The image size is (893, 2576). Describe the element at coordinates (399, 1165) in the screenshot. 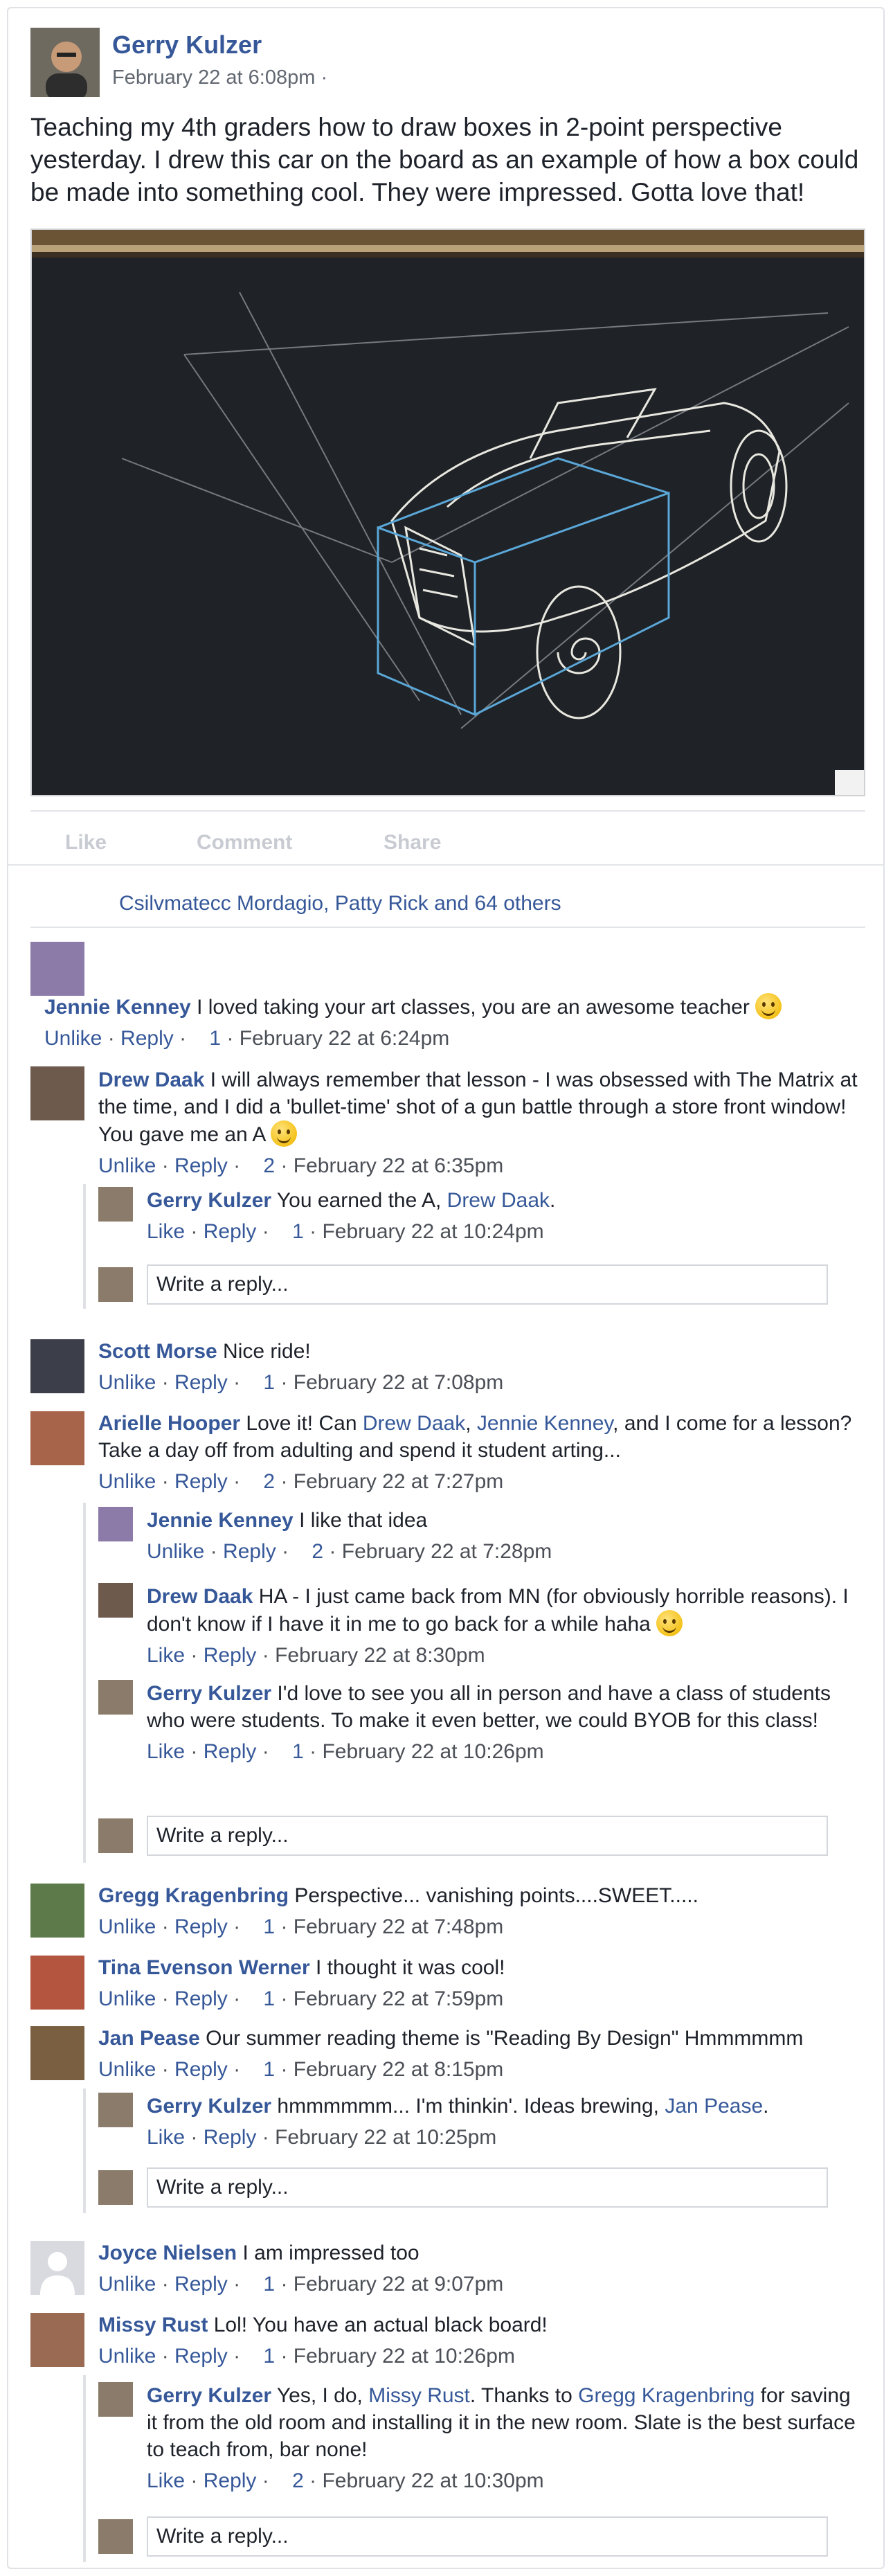

I see `comment-time: February 22 at 6:35pm` at that location.